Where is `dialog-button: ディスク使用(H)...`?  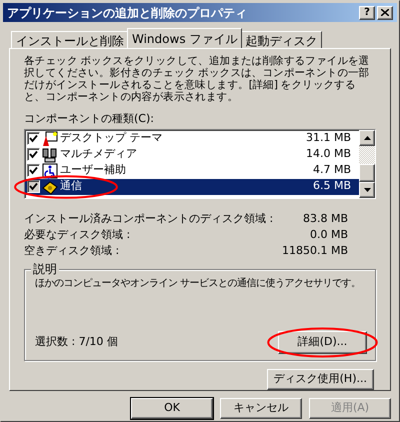
dialog-button: ディスク使用(H)... is located at coordinates (320, 379).